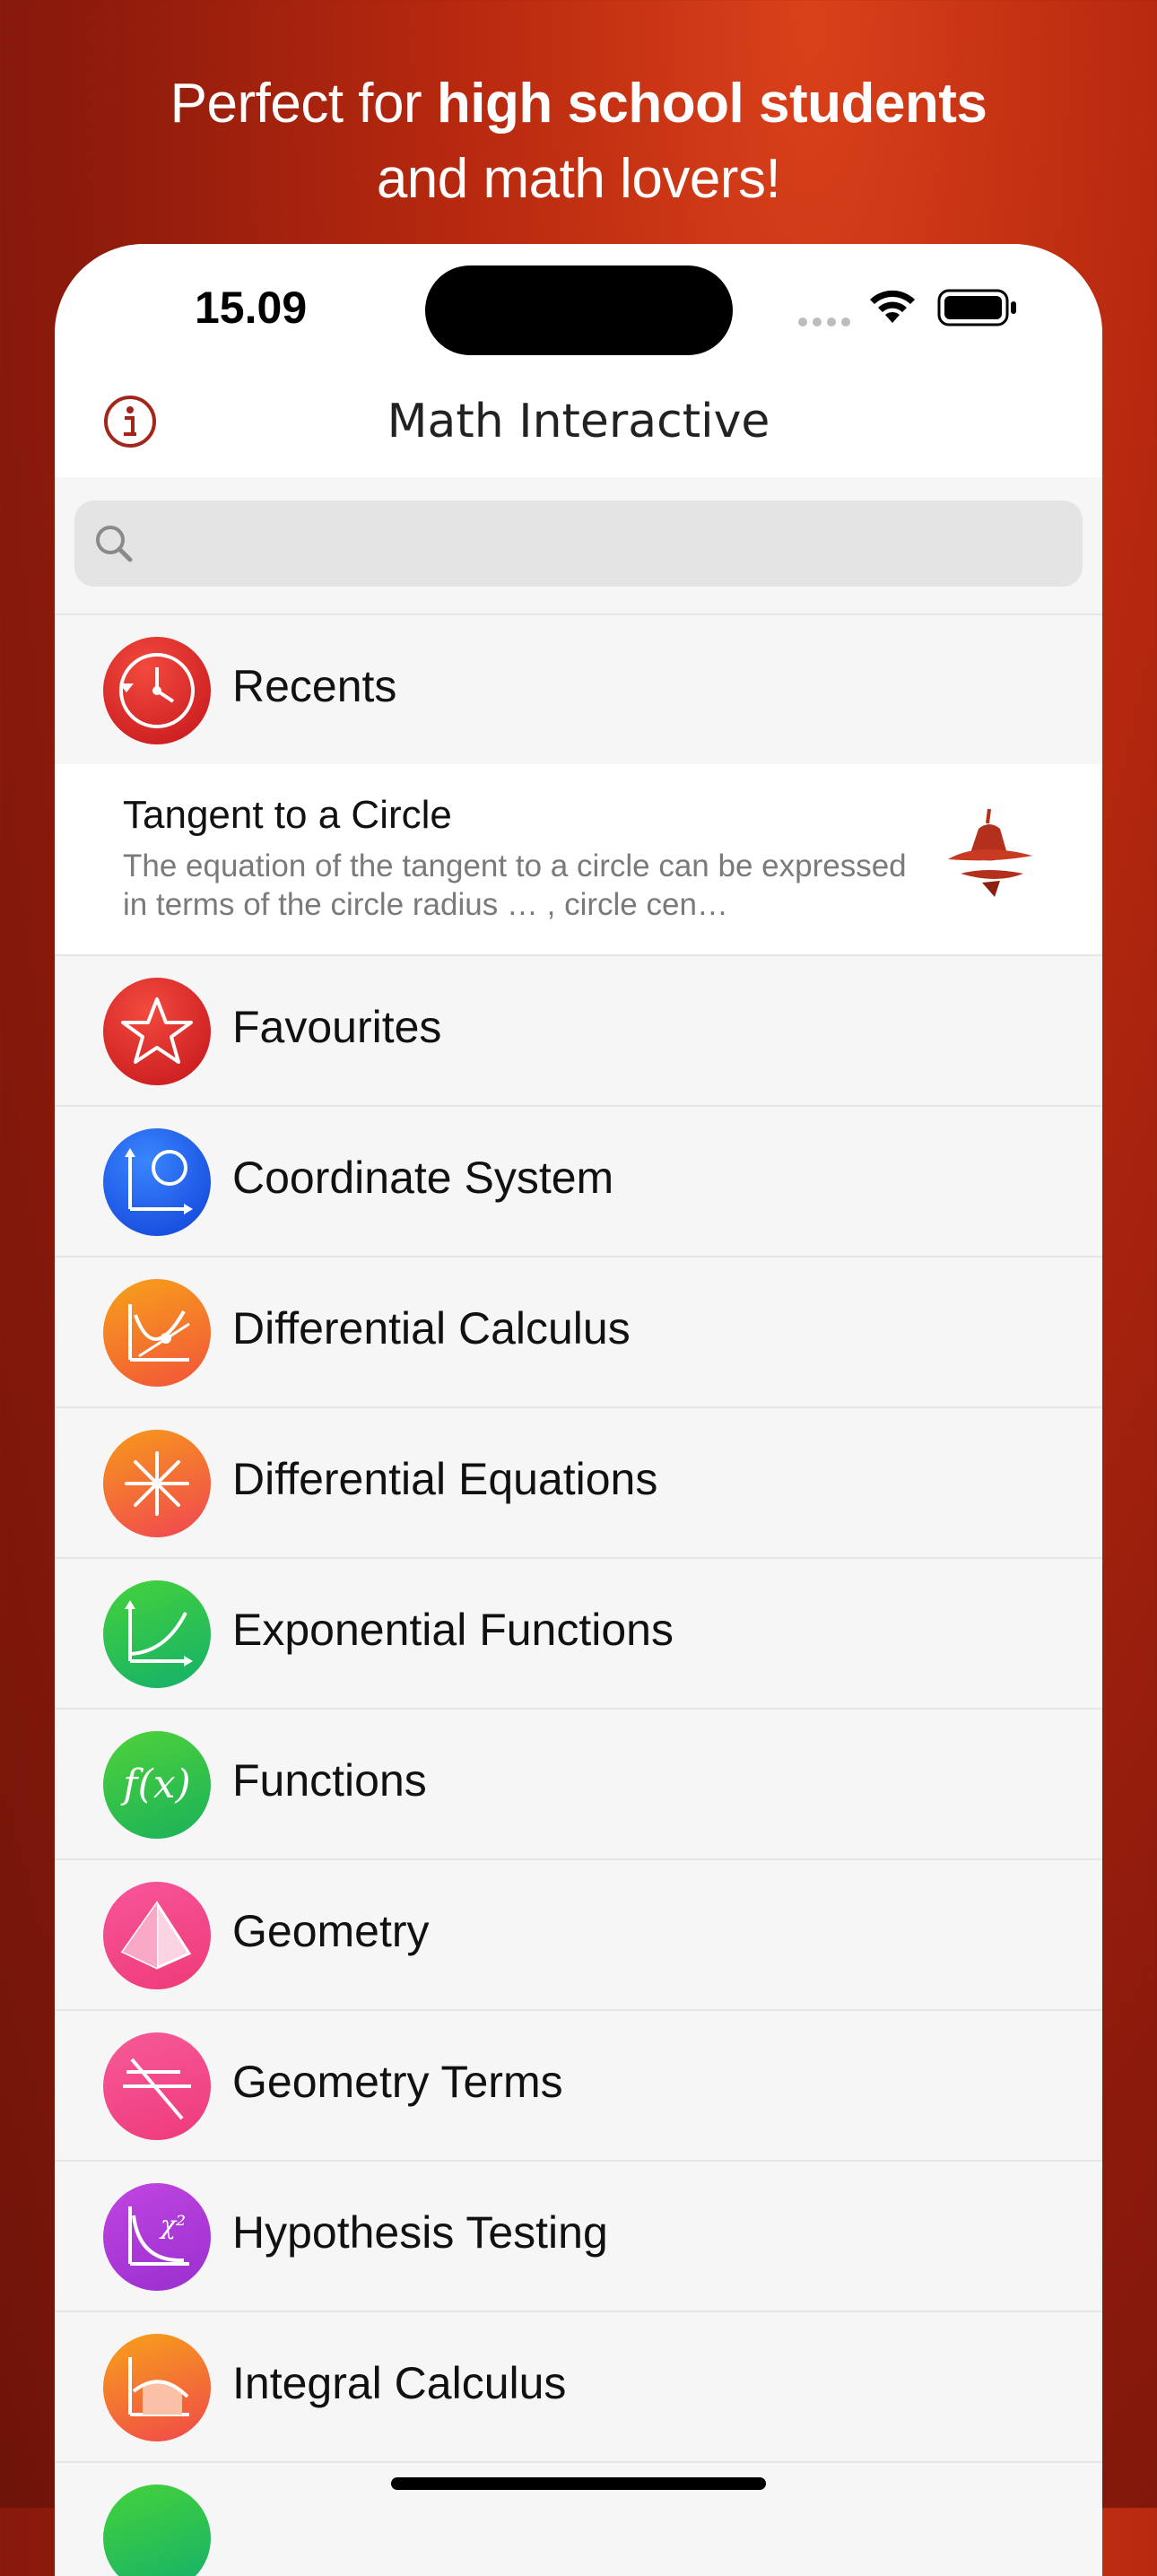 The height and width of the screenshot is (2576, 1157). I want to click on status-bar: 15.09, so click(578, 307).